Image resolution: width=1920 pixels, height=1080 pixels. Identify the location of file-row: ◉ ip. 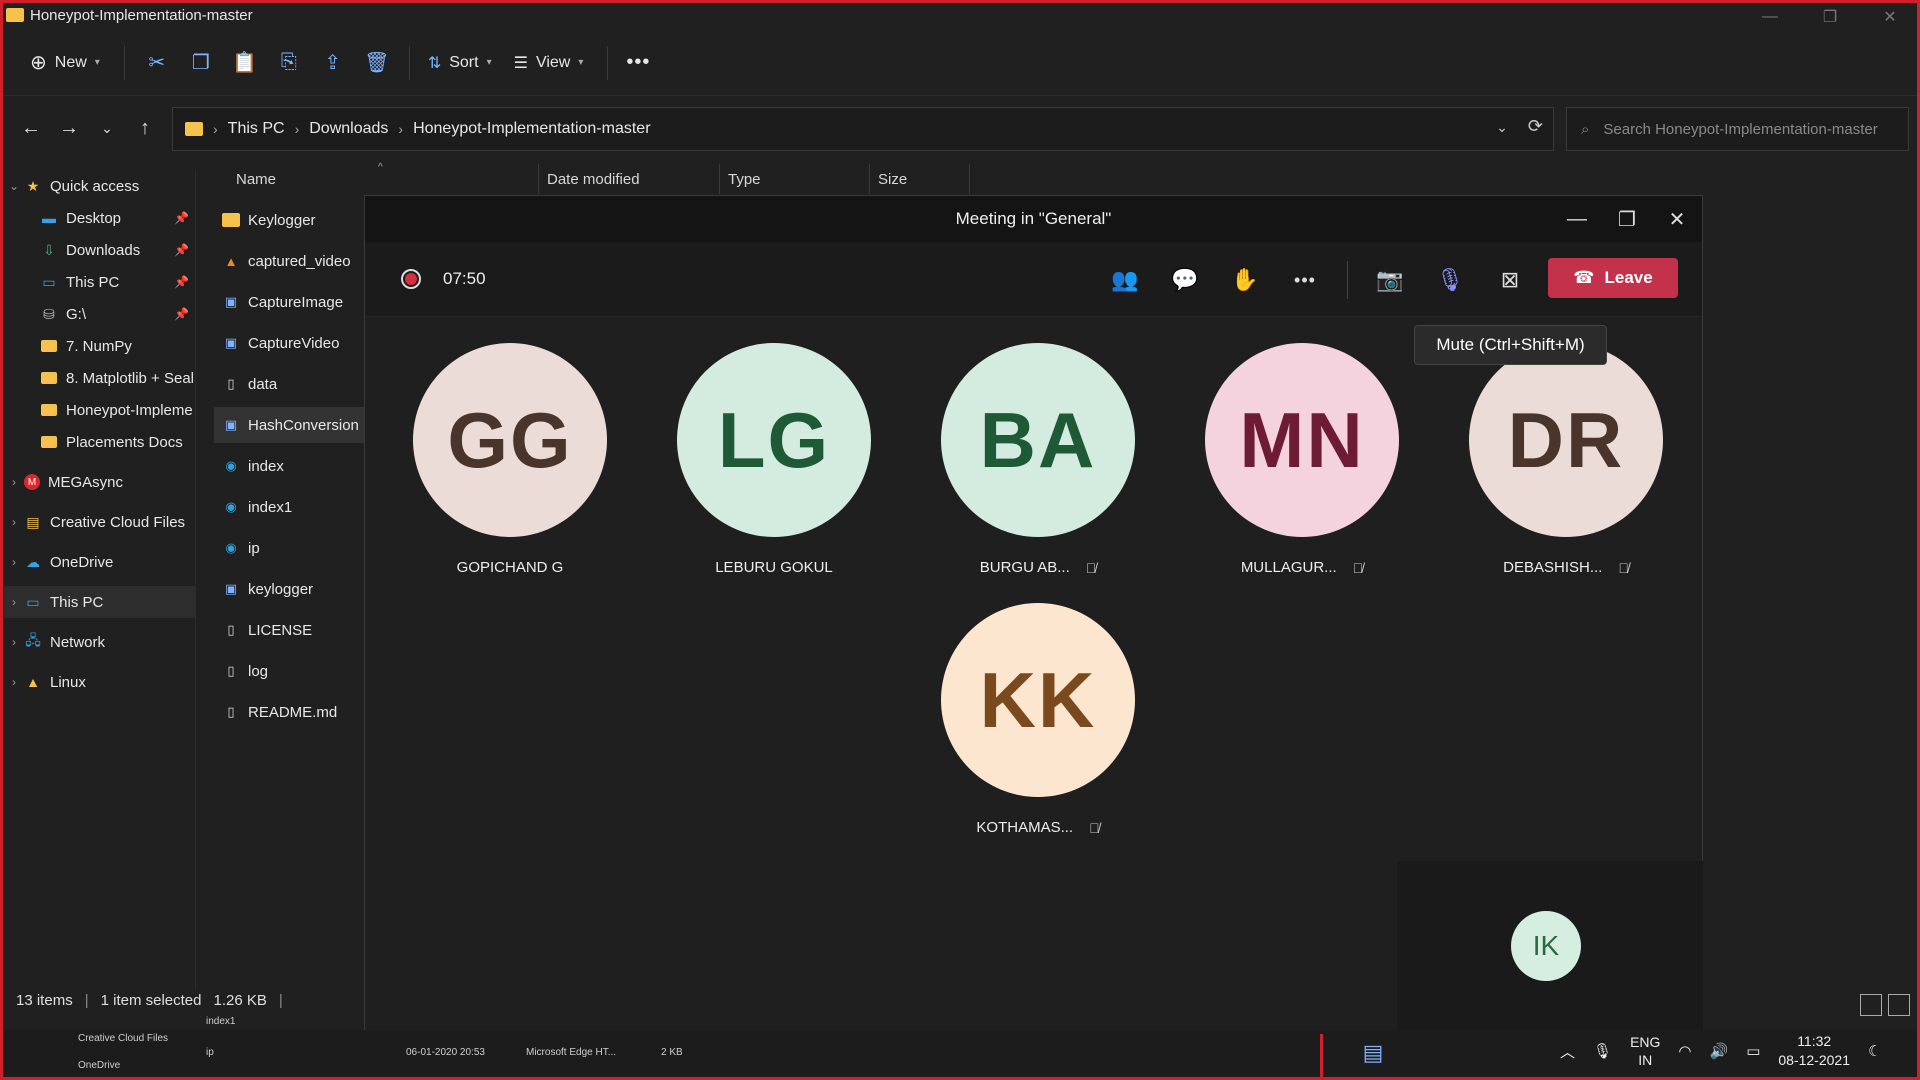
(289, 548).